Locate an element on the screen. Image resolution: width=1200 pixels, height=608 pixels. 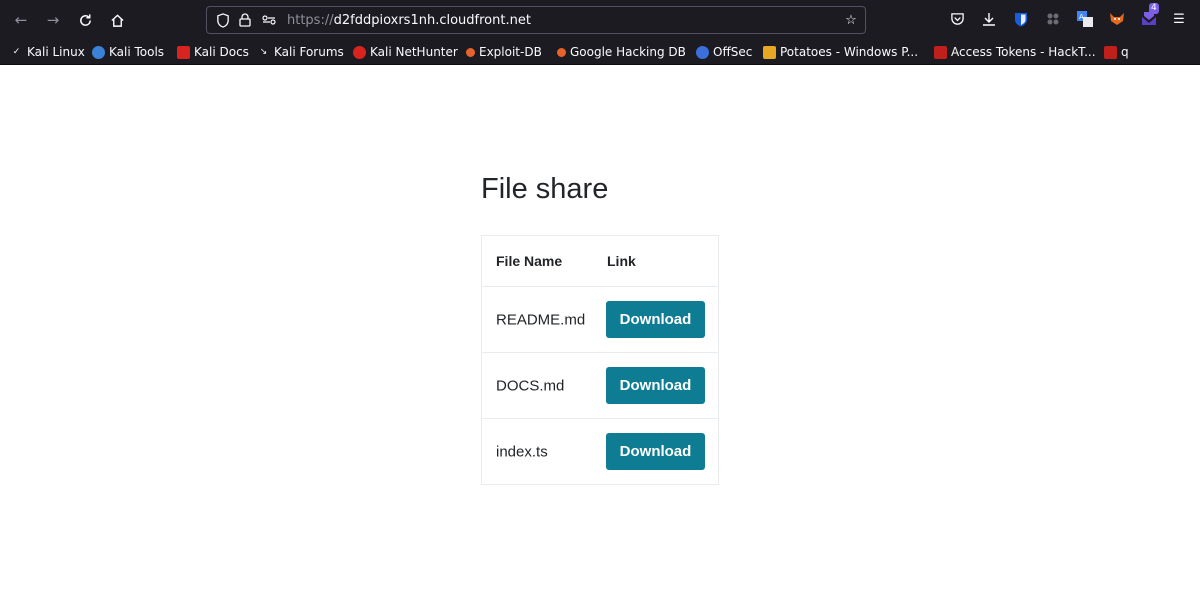
bookmark-kali-forums: ↘ Kali Forums is located at coordinates (300, 52).